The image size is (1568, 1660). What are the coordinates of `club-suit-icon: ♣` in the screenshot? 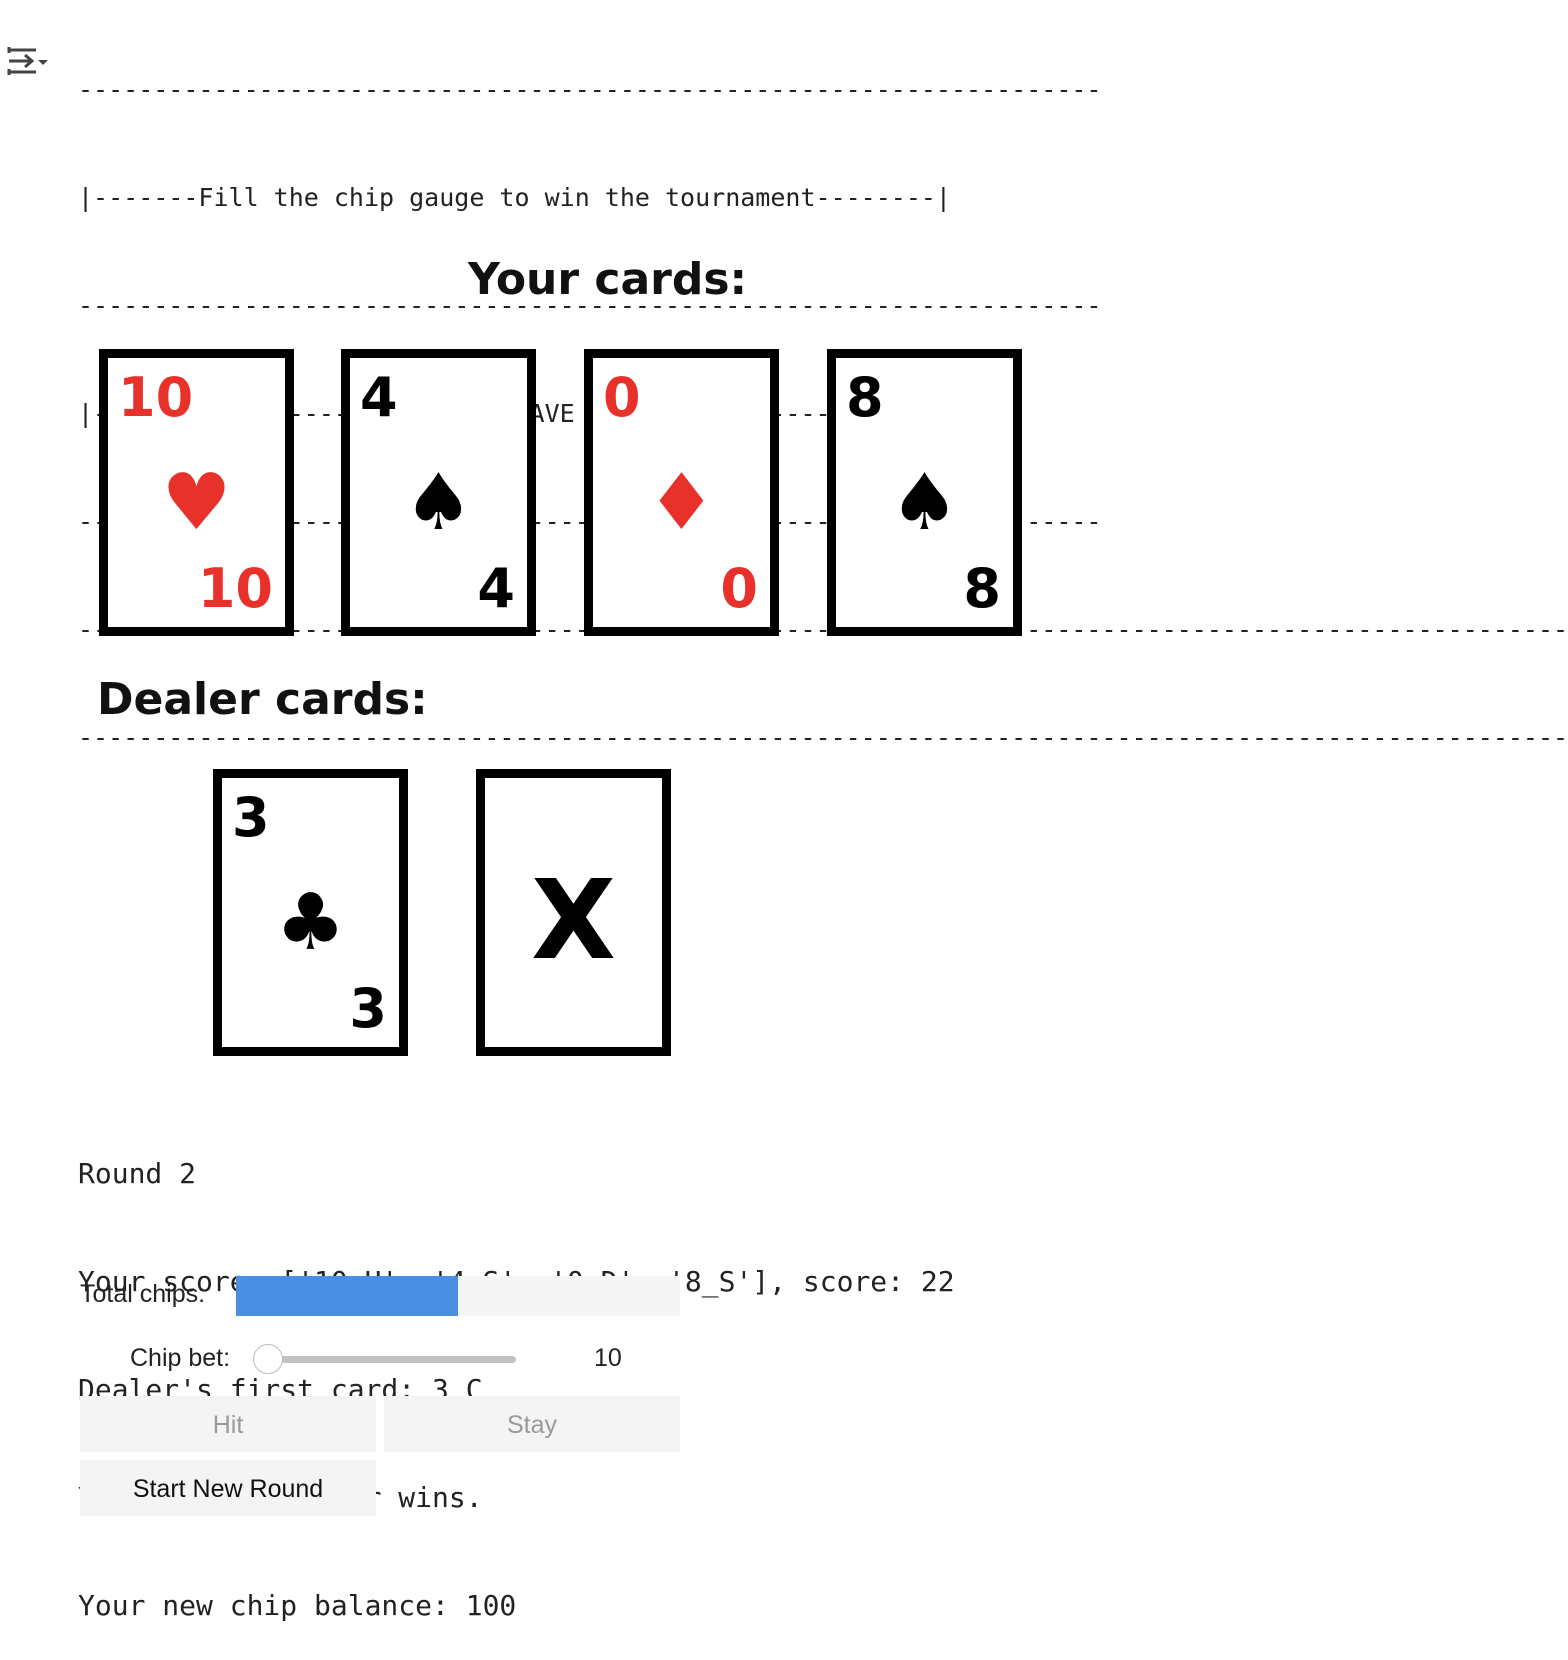 It's located at (310, 923).